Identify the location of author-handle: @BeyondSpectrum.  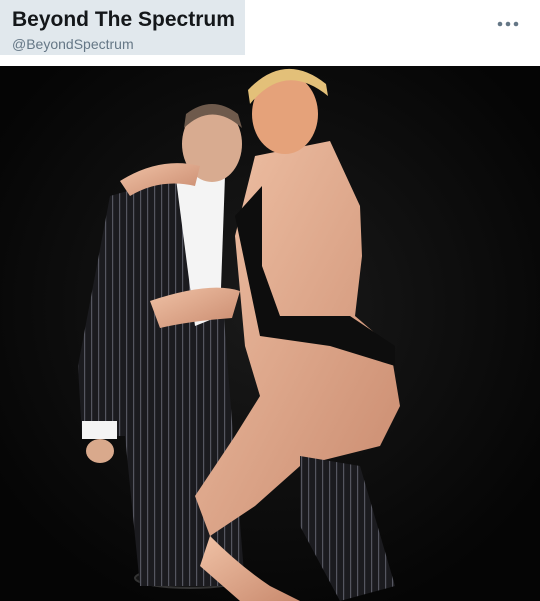
(73, 44).